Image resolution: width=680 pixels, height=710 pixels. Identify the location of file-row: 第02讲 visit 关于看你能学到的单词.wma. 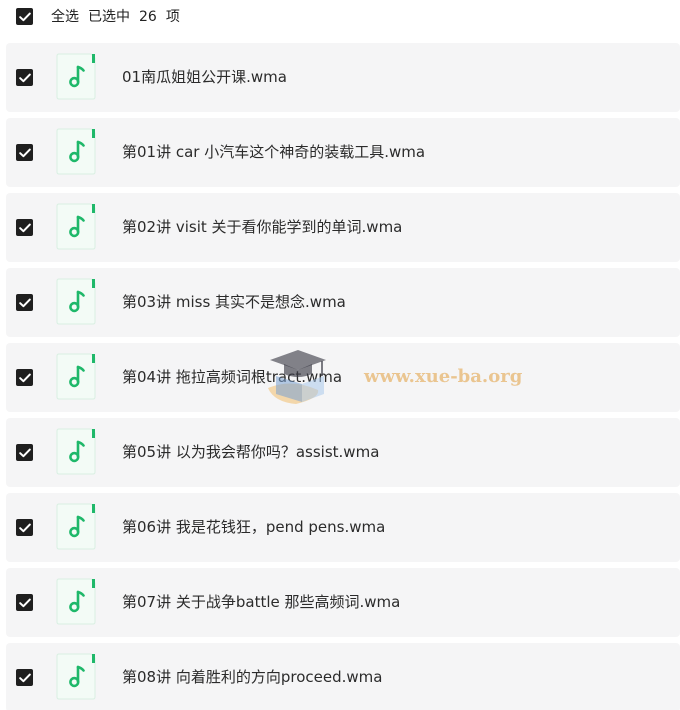
(343, 227).